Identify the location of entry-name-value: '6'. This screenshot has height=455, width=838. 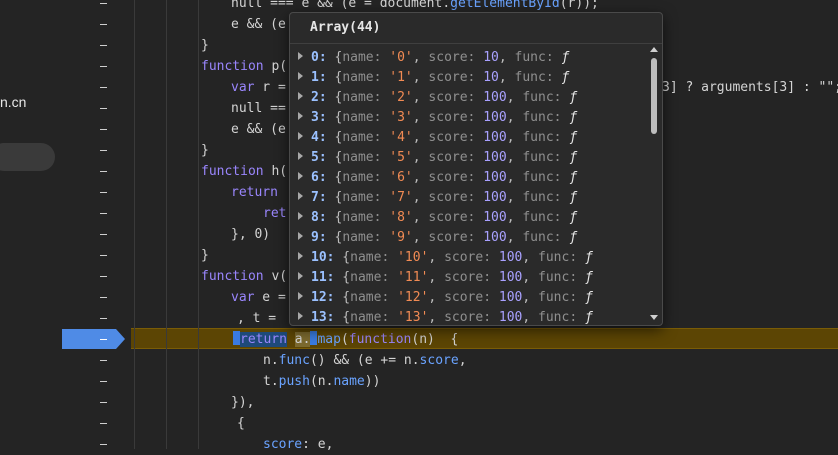
(401, 177).